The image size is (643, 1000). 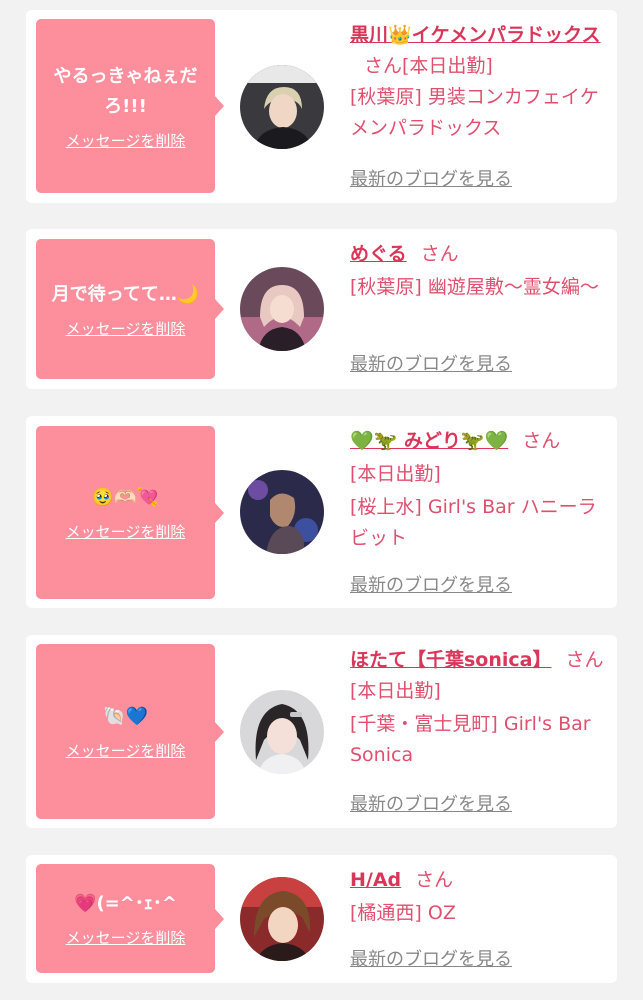 What do you see at coordinates (470, 739) in the screenshot?
I see `shop-name: [千葉・富士見町] Girl's Bar Sonica` at bounding box center [470, 739].